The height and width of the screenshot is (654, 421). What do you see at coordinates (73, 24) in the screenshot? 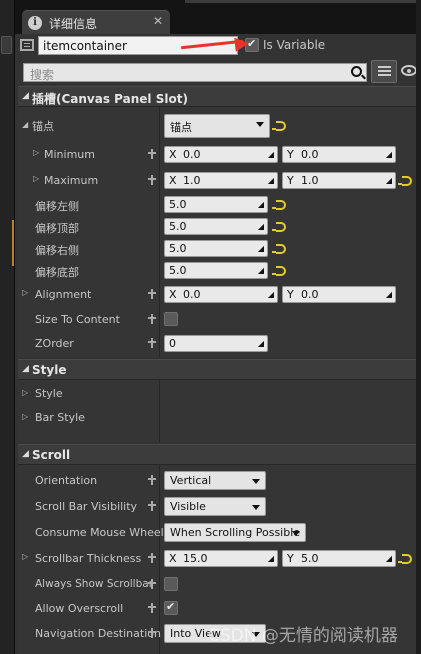
I see `tab-details-label: 详细信息` at bounding box center [73, 24].